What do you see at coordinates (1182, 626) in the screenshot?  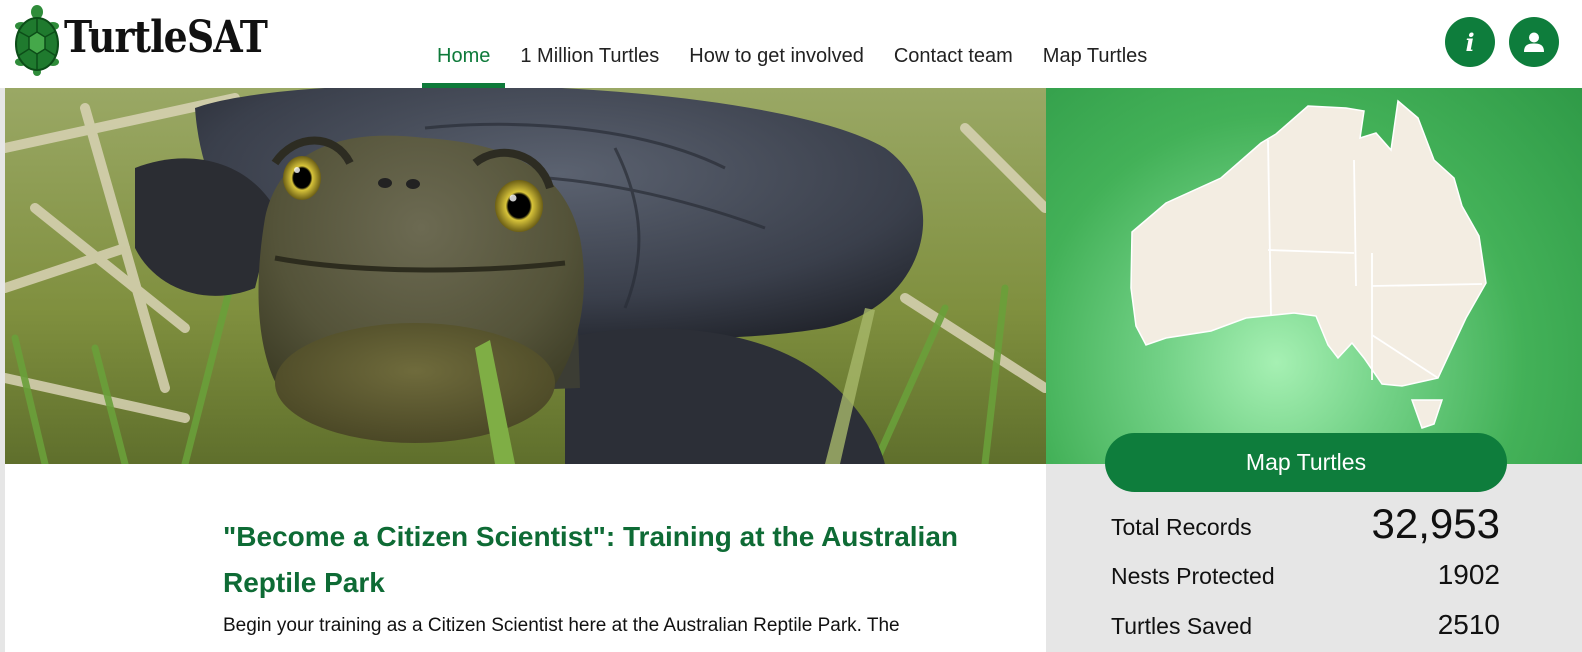 I see `stat-label-turtles-saved: Turtles Saved` at bounding box center [1182, 626].